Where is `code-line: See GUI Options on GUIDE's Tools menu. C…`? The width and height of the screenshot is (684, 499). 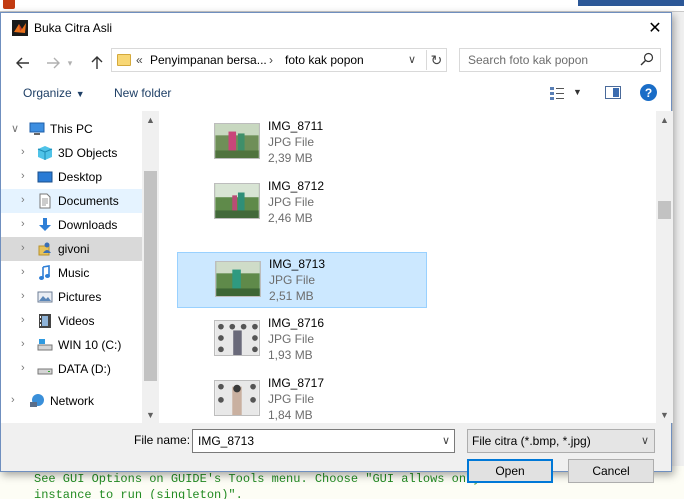 code-line: See GUI Options on GUIDE's Tools menu. C… is located at coordinates (272, 479).